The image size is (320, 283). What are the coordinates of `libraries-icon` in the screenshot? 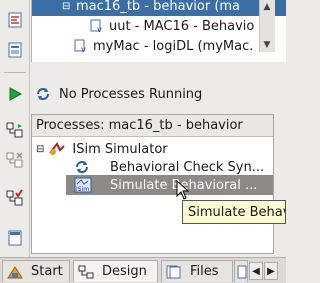 It's located at (242, 272).